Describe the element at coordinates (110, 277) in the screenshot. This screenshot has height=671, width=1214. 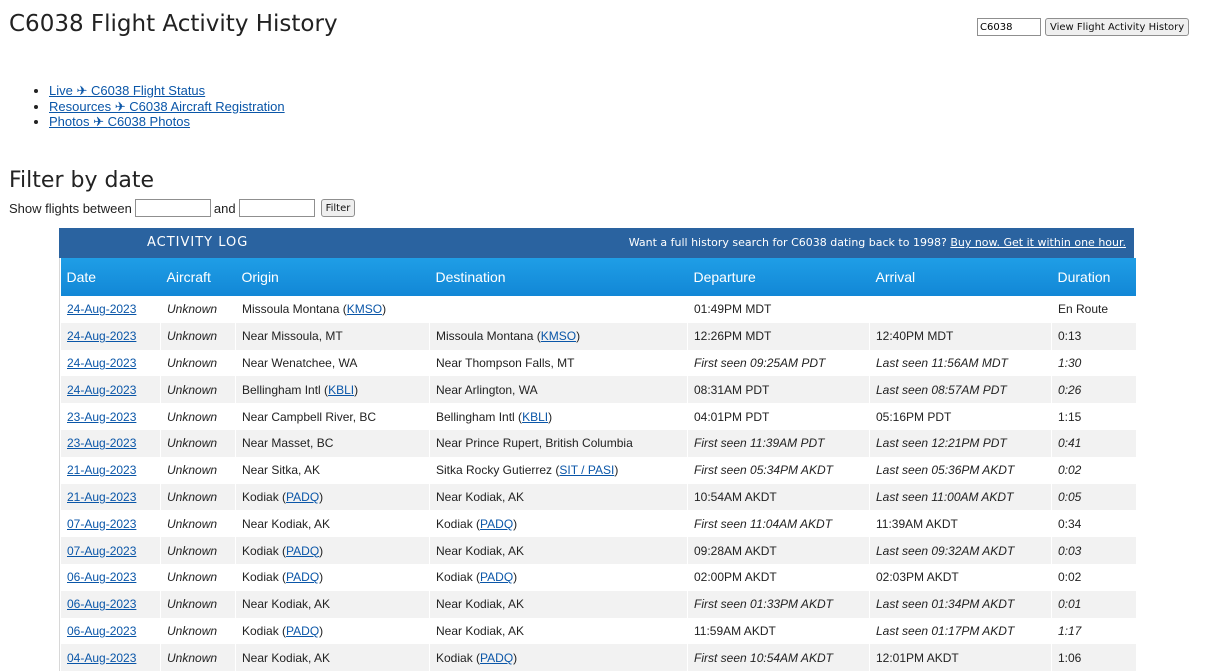
I see `column-header-date: Date` at that location.